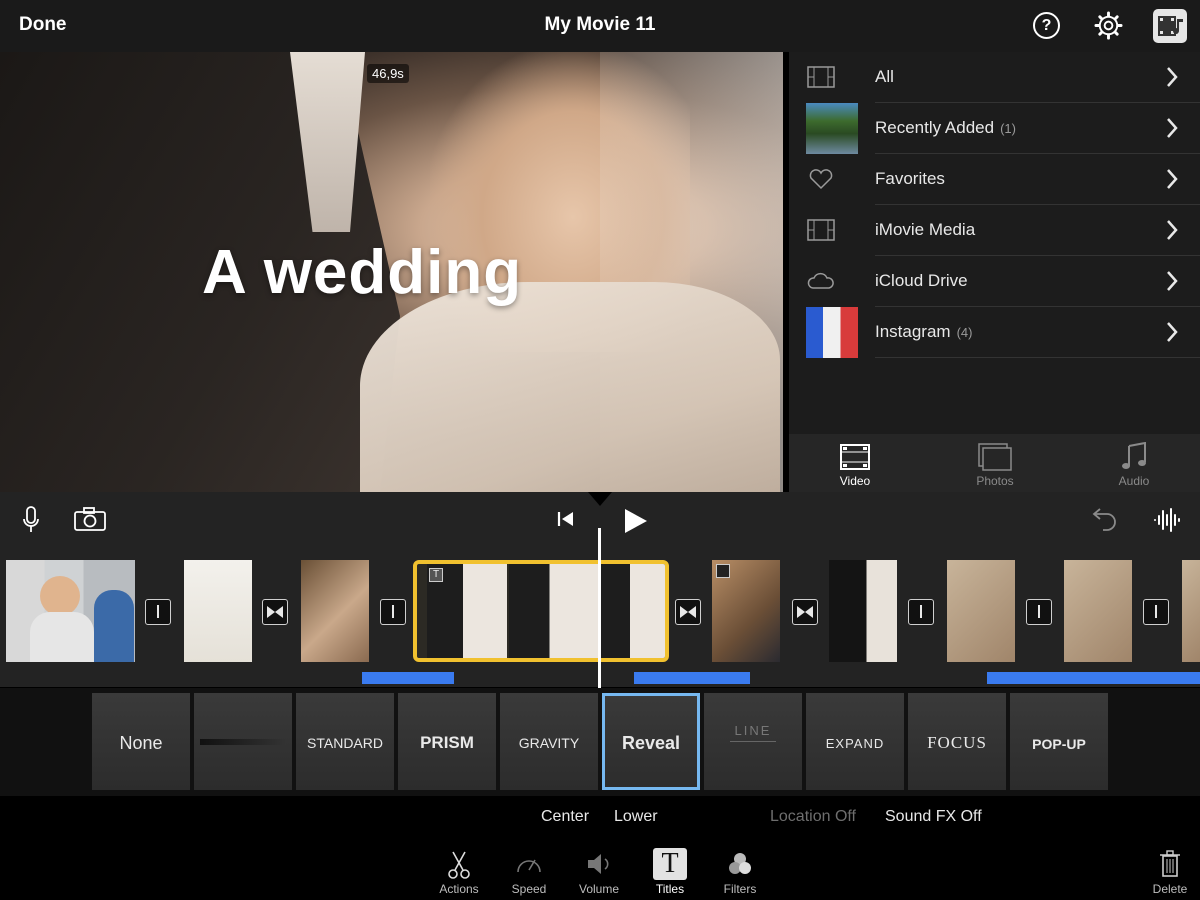  Describe the element at coordinates (529, 866) in the screenshot. I see `speedometer-icon` at that location.